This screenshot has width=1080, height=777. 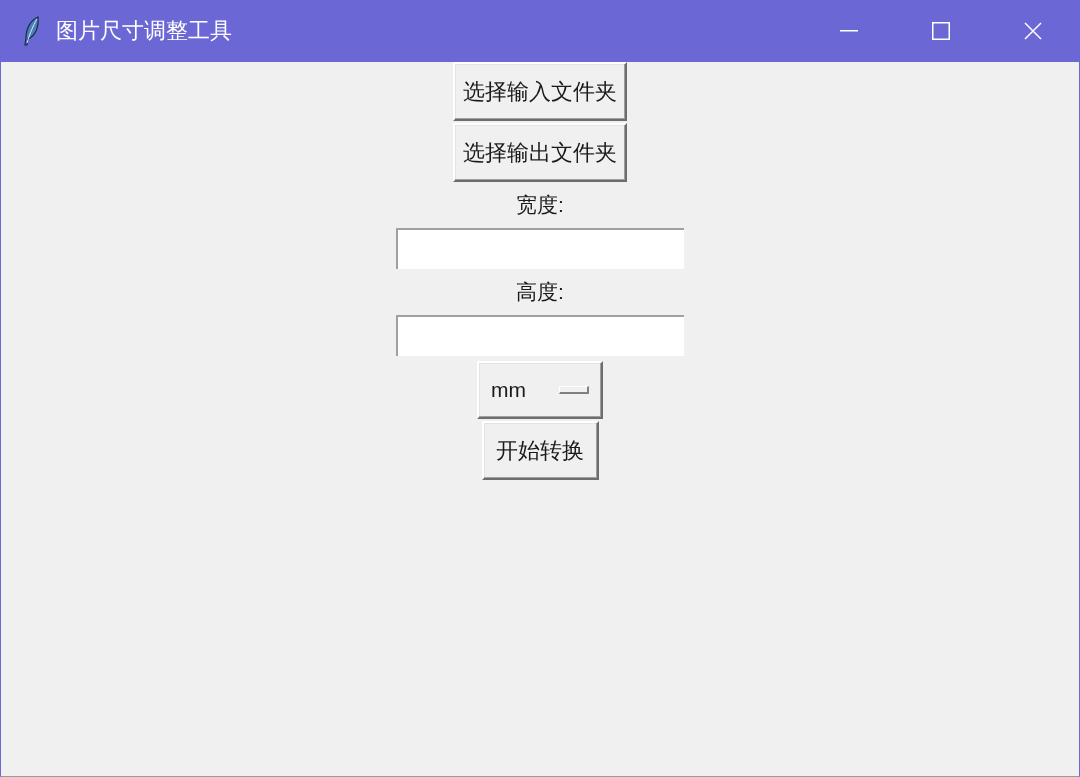 I want to click on field-label: 宽度:, so click(x=540, y=205).